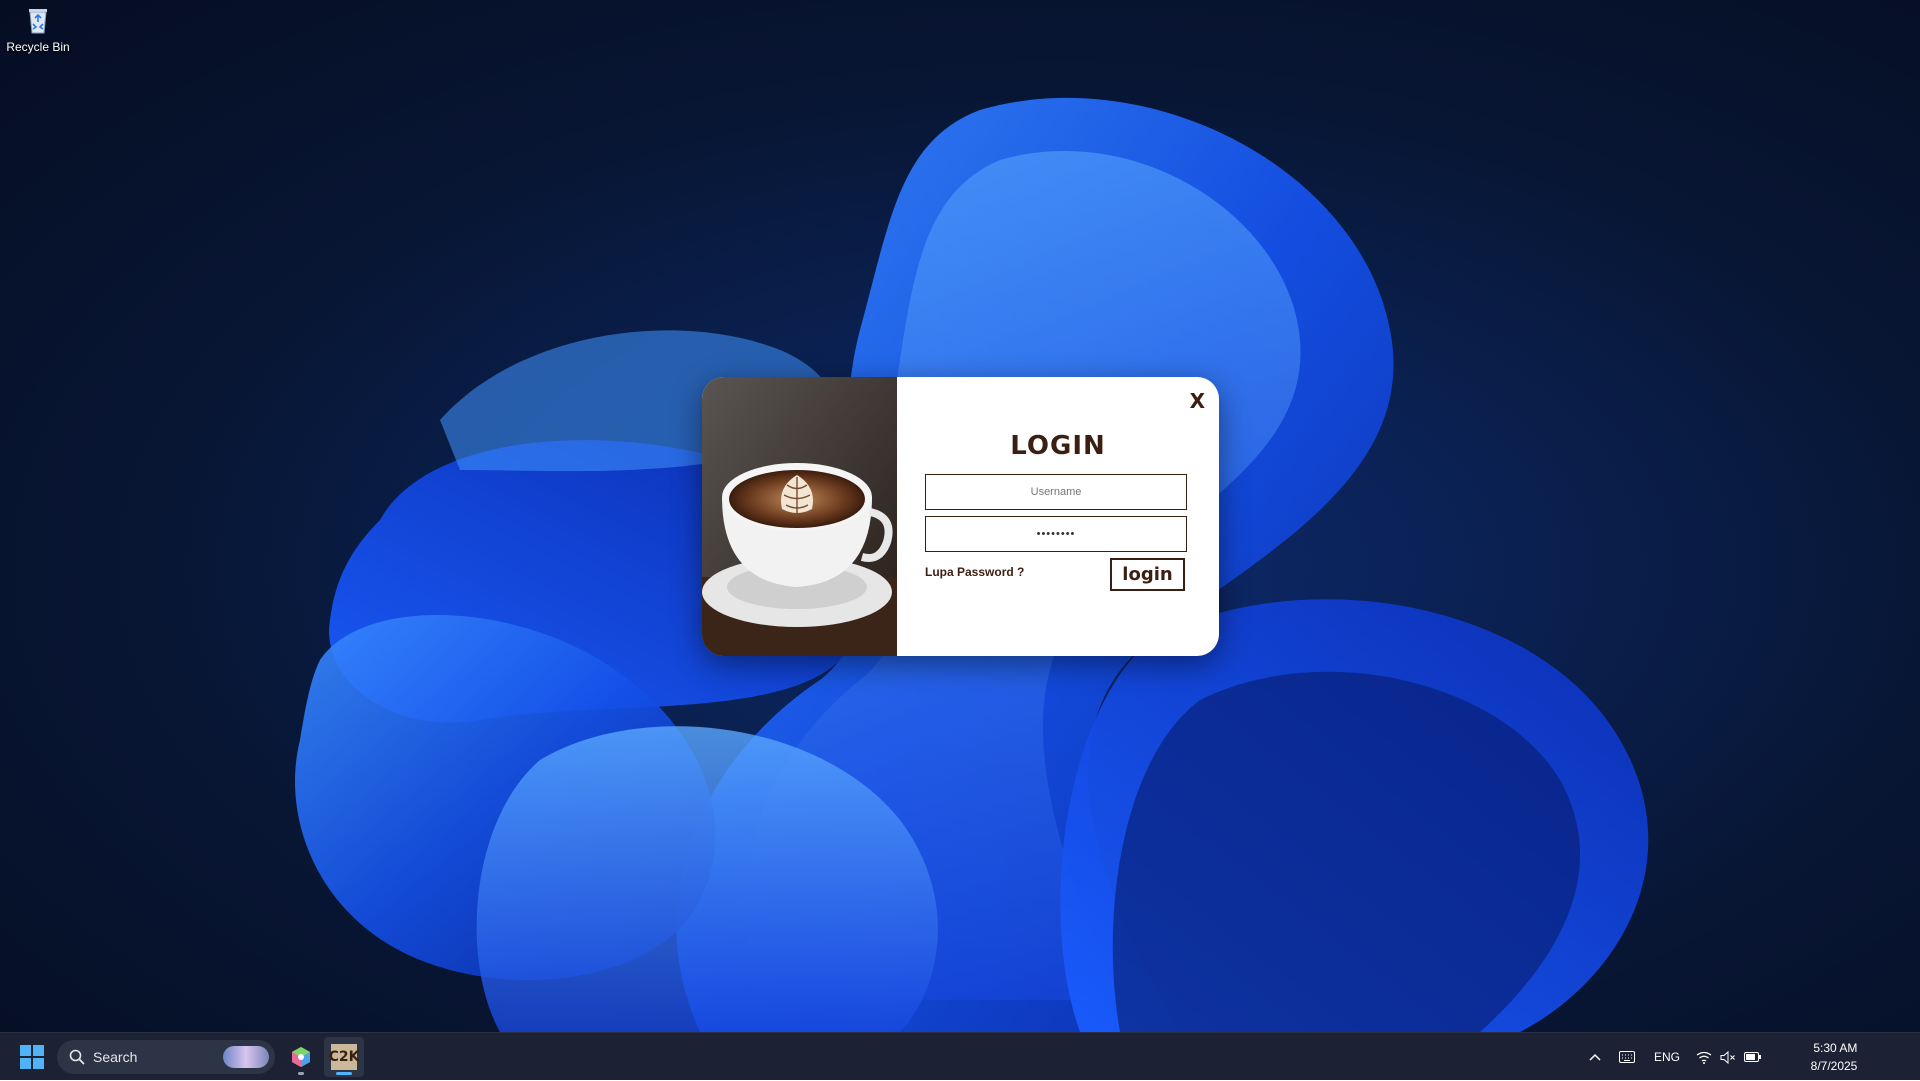 The width and height of the screenshot is (1920, 1081). Describe the element at coordinates (1753, 1057) in the screenshot. I see `battery-icon` at that location.